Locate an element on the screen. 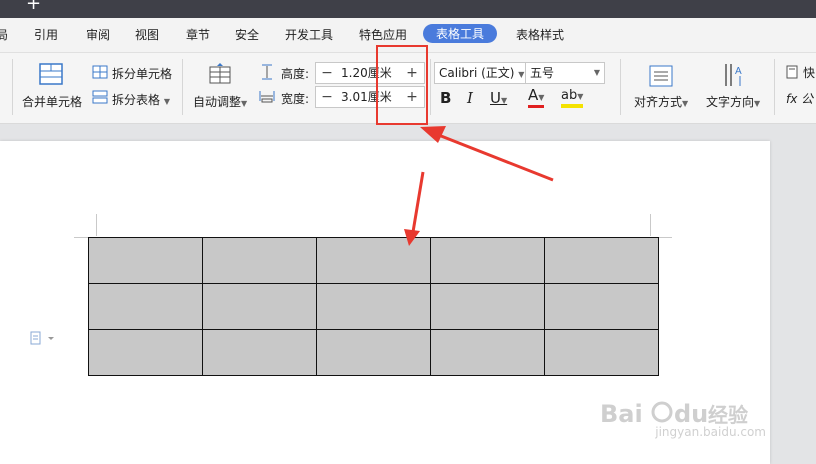 Image resolution: width=816 pixels, height=464 pixels. svg-text: 经验 is located at coordinates (728, 415).